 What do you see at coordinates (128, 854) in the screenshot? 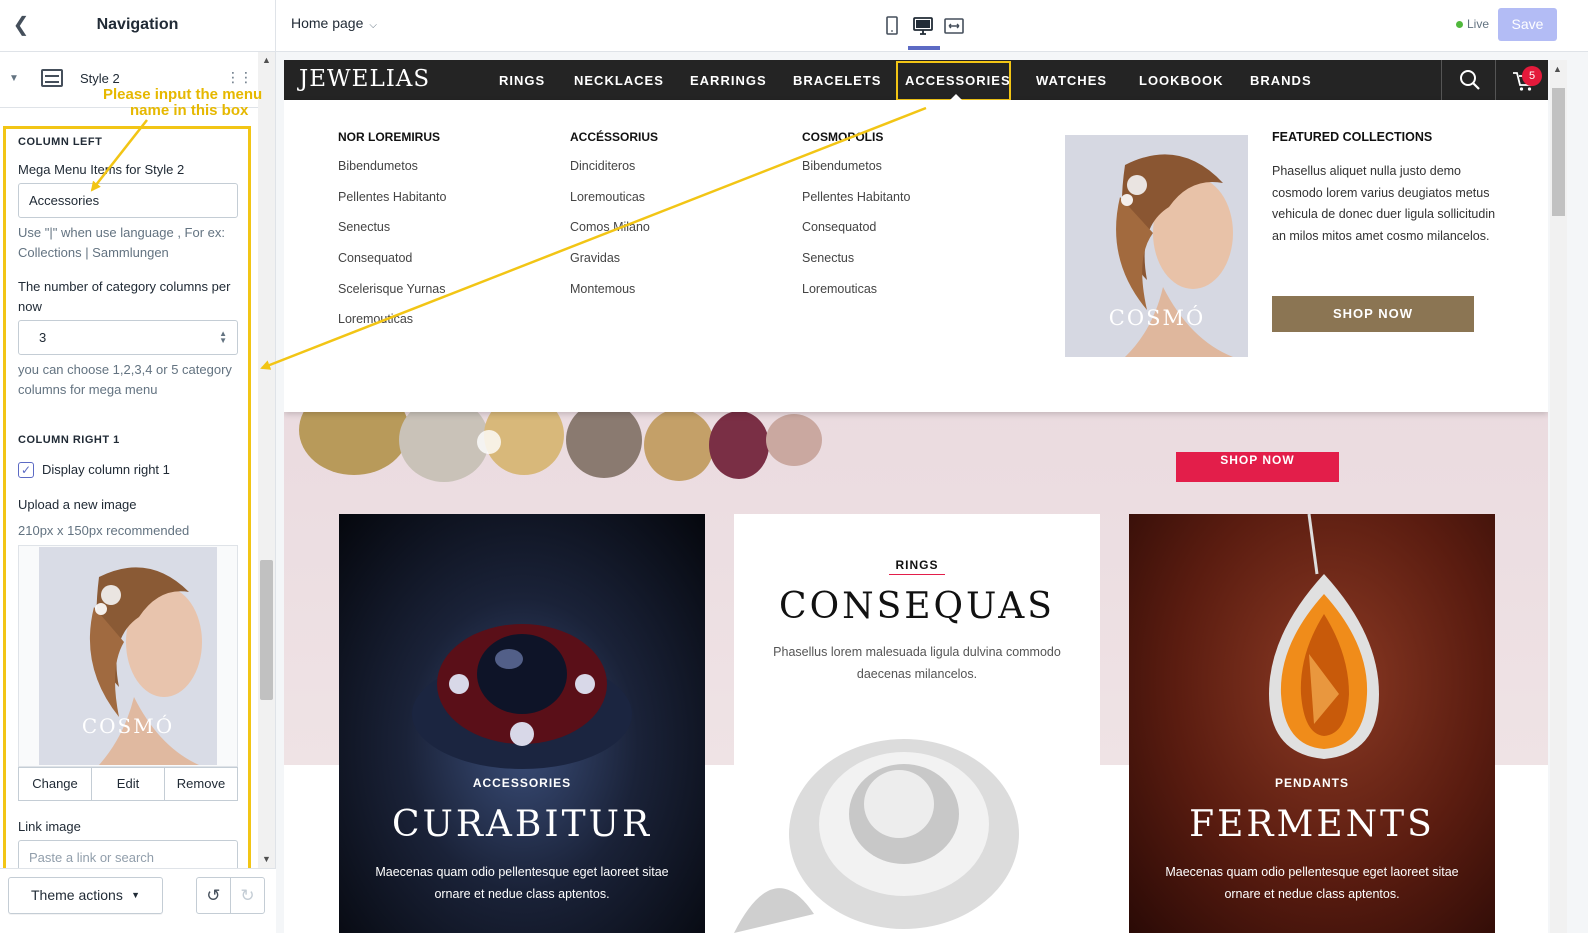
I see `link-image-input: Paste a link or search` at bounding box center [128, 854].